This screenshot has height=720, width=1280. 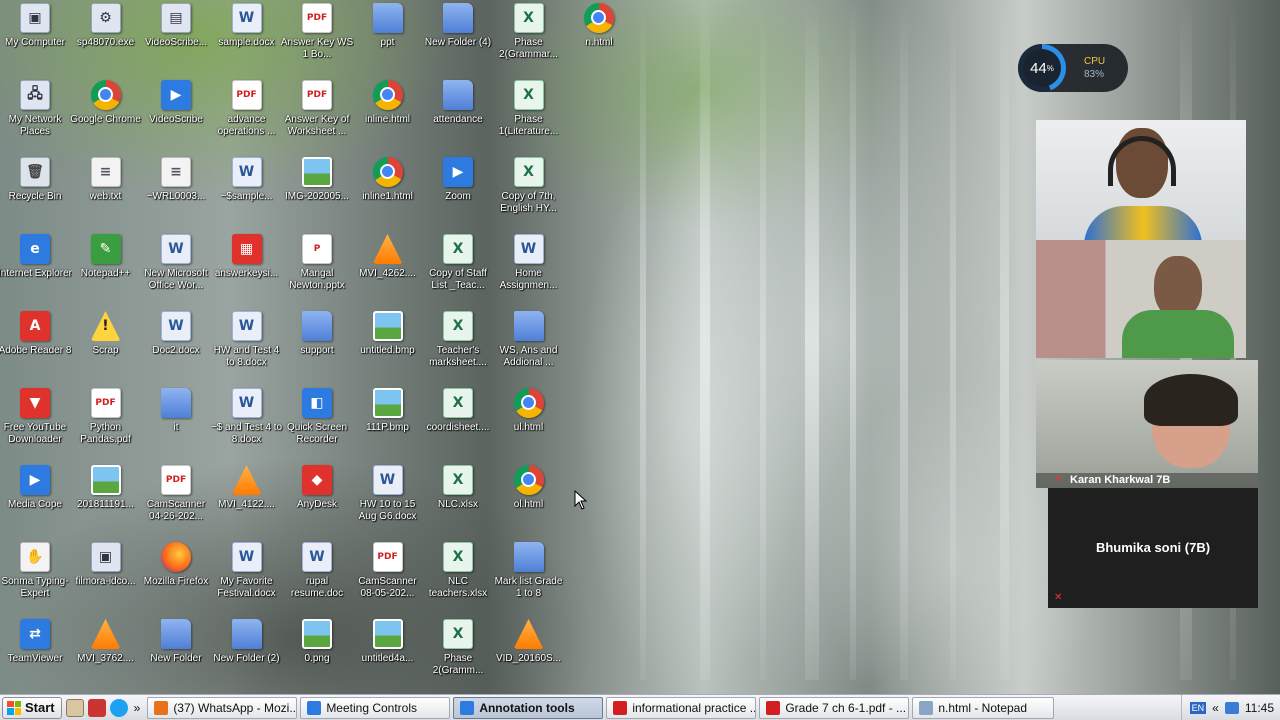 What do you see at coordinates (247, 36) in the screenshot?
I see `desktop-icon: Wsample.docx` at bounding box center [247, 36].